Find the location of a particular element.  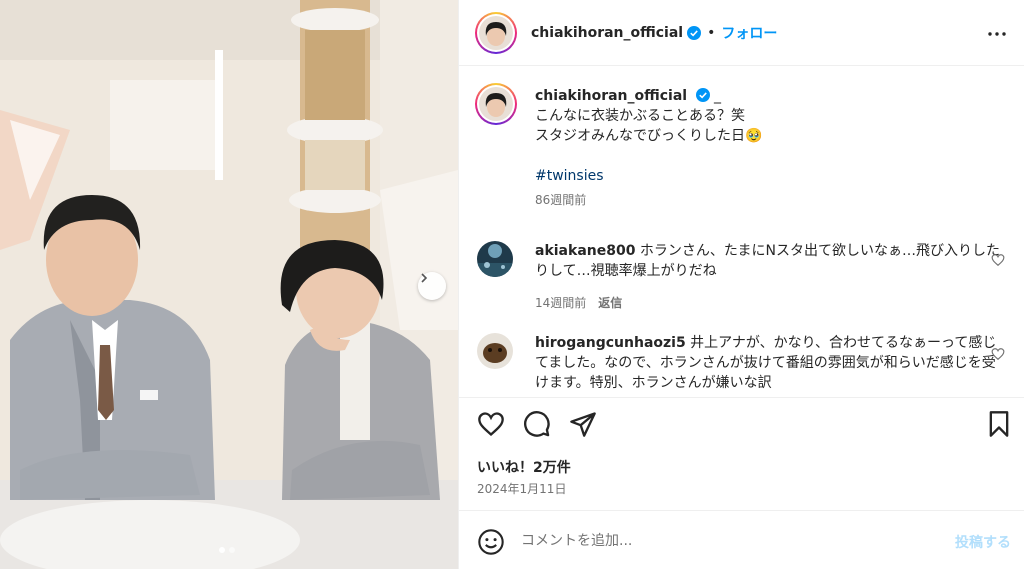

caption-time: 86週間前 is located at coordinates (770, 200).